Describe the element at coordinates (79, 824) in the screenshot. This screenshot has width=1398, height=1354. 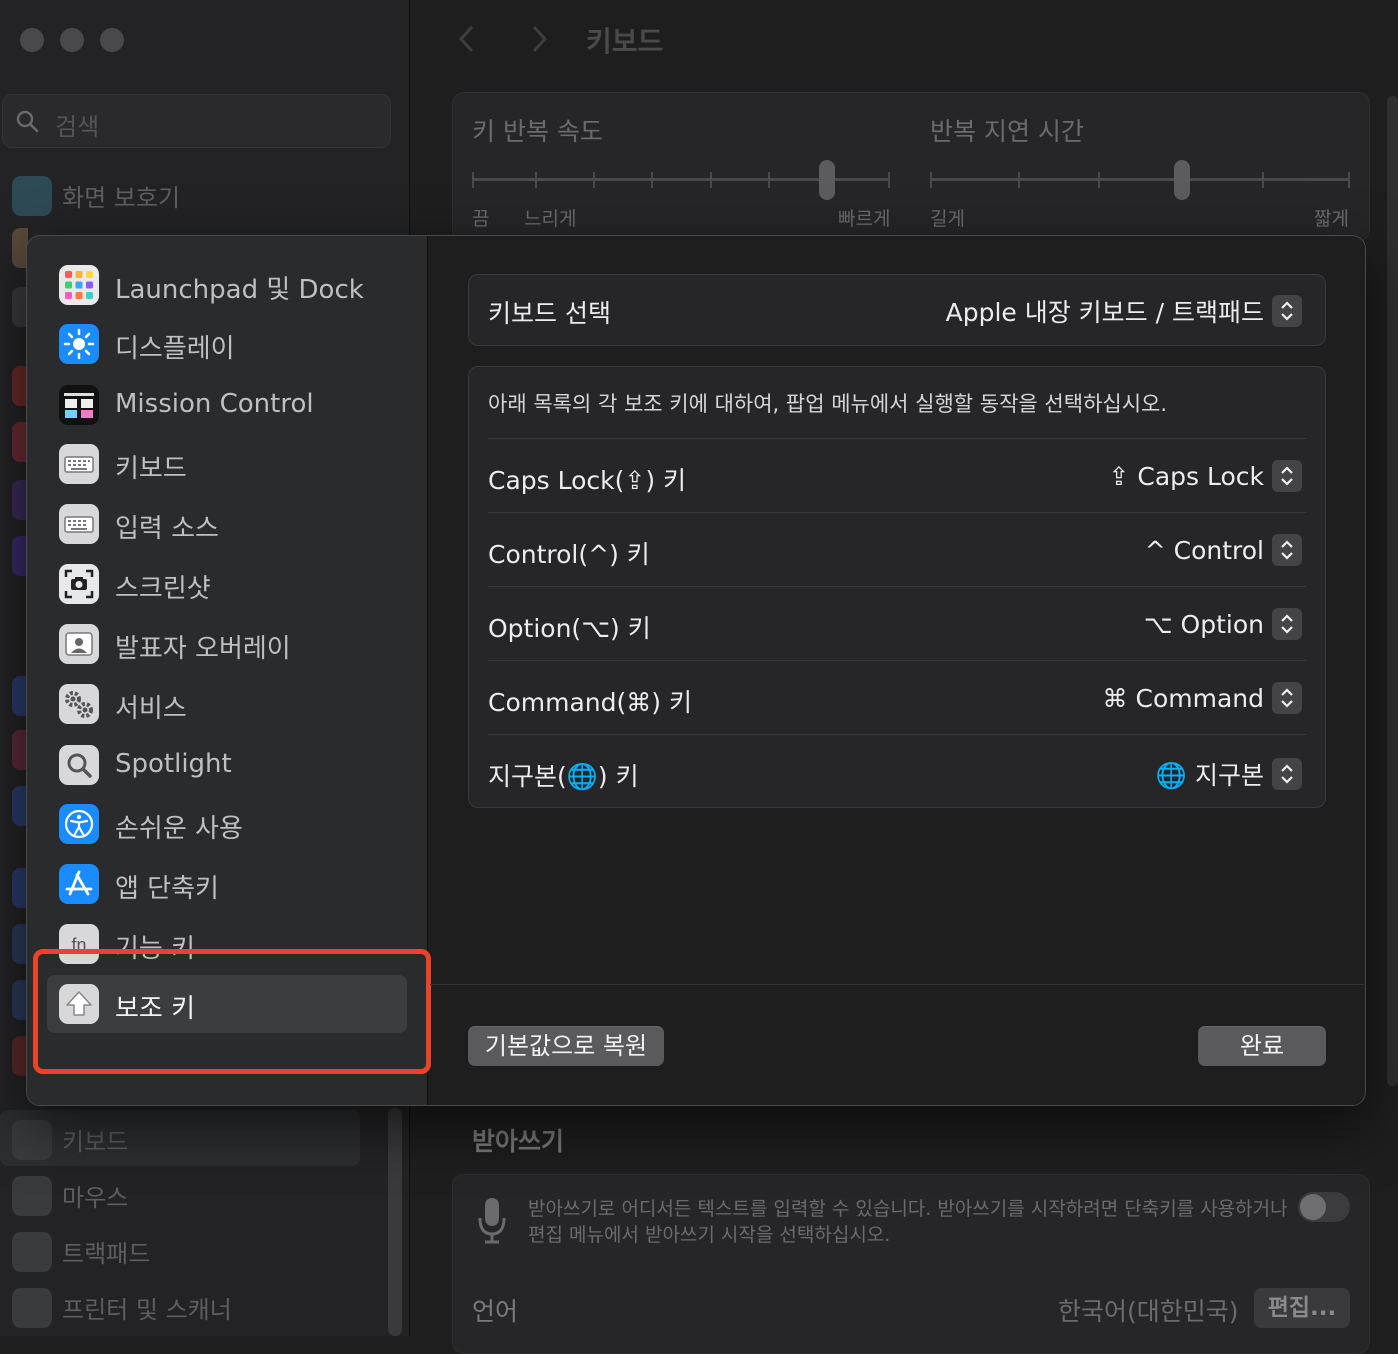
I see `accessibility-icon` at that location.